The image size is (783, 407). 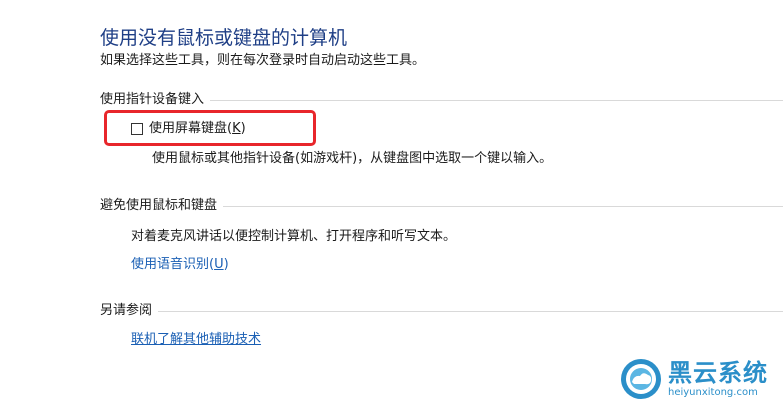 I want to click on assistive-tech-link: 联机了解其他辅助技术, so click(x=196, y=340).